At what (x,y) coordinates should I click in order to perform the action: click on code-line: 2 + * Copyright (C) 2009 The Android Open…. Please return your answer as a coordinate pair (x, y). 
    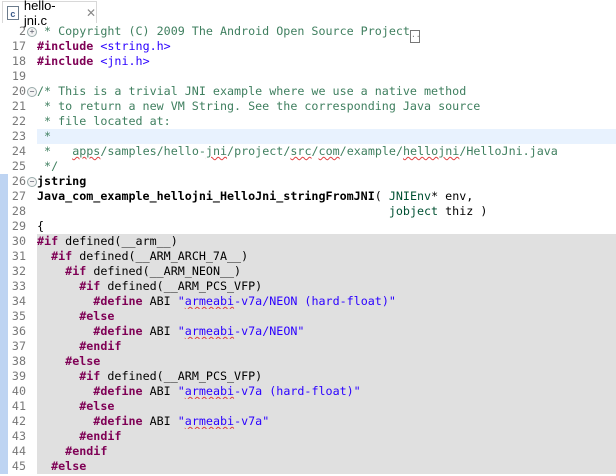
    Looking at the image, I should click on (308, 33).